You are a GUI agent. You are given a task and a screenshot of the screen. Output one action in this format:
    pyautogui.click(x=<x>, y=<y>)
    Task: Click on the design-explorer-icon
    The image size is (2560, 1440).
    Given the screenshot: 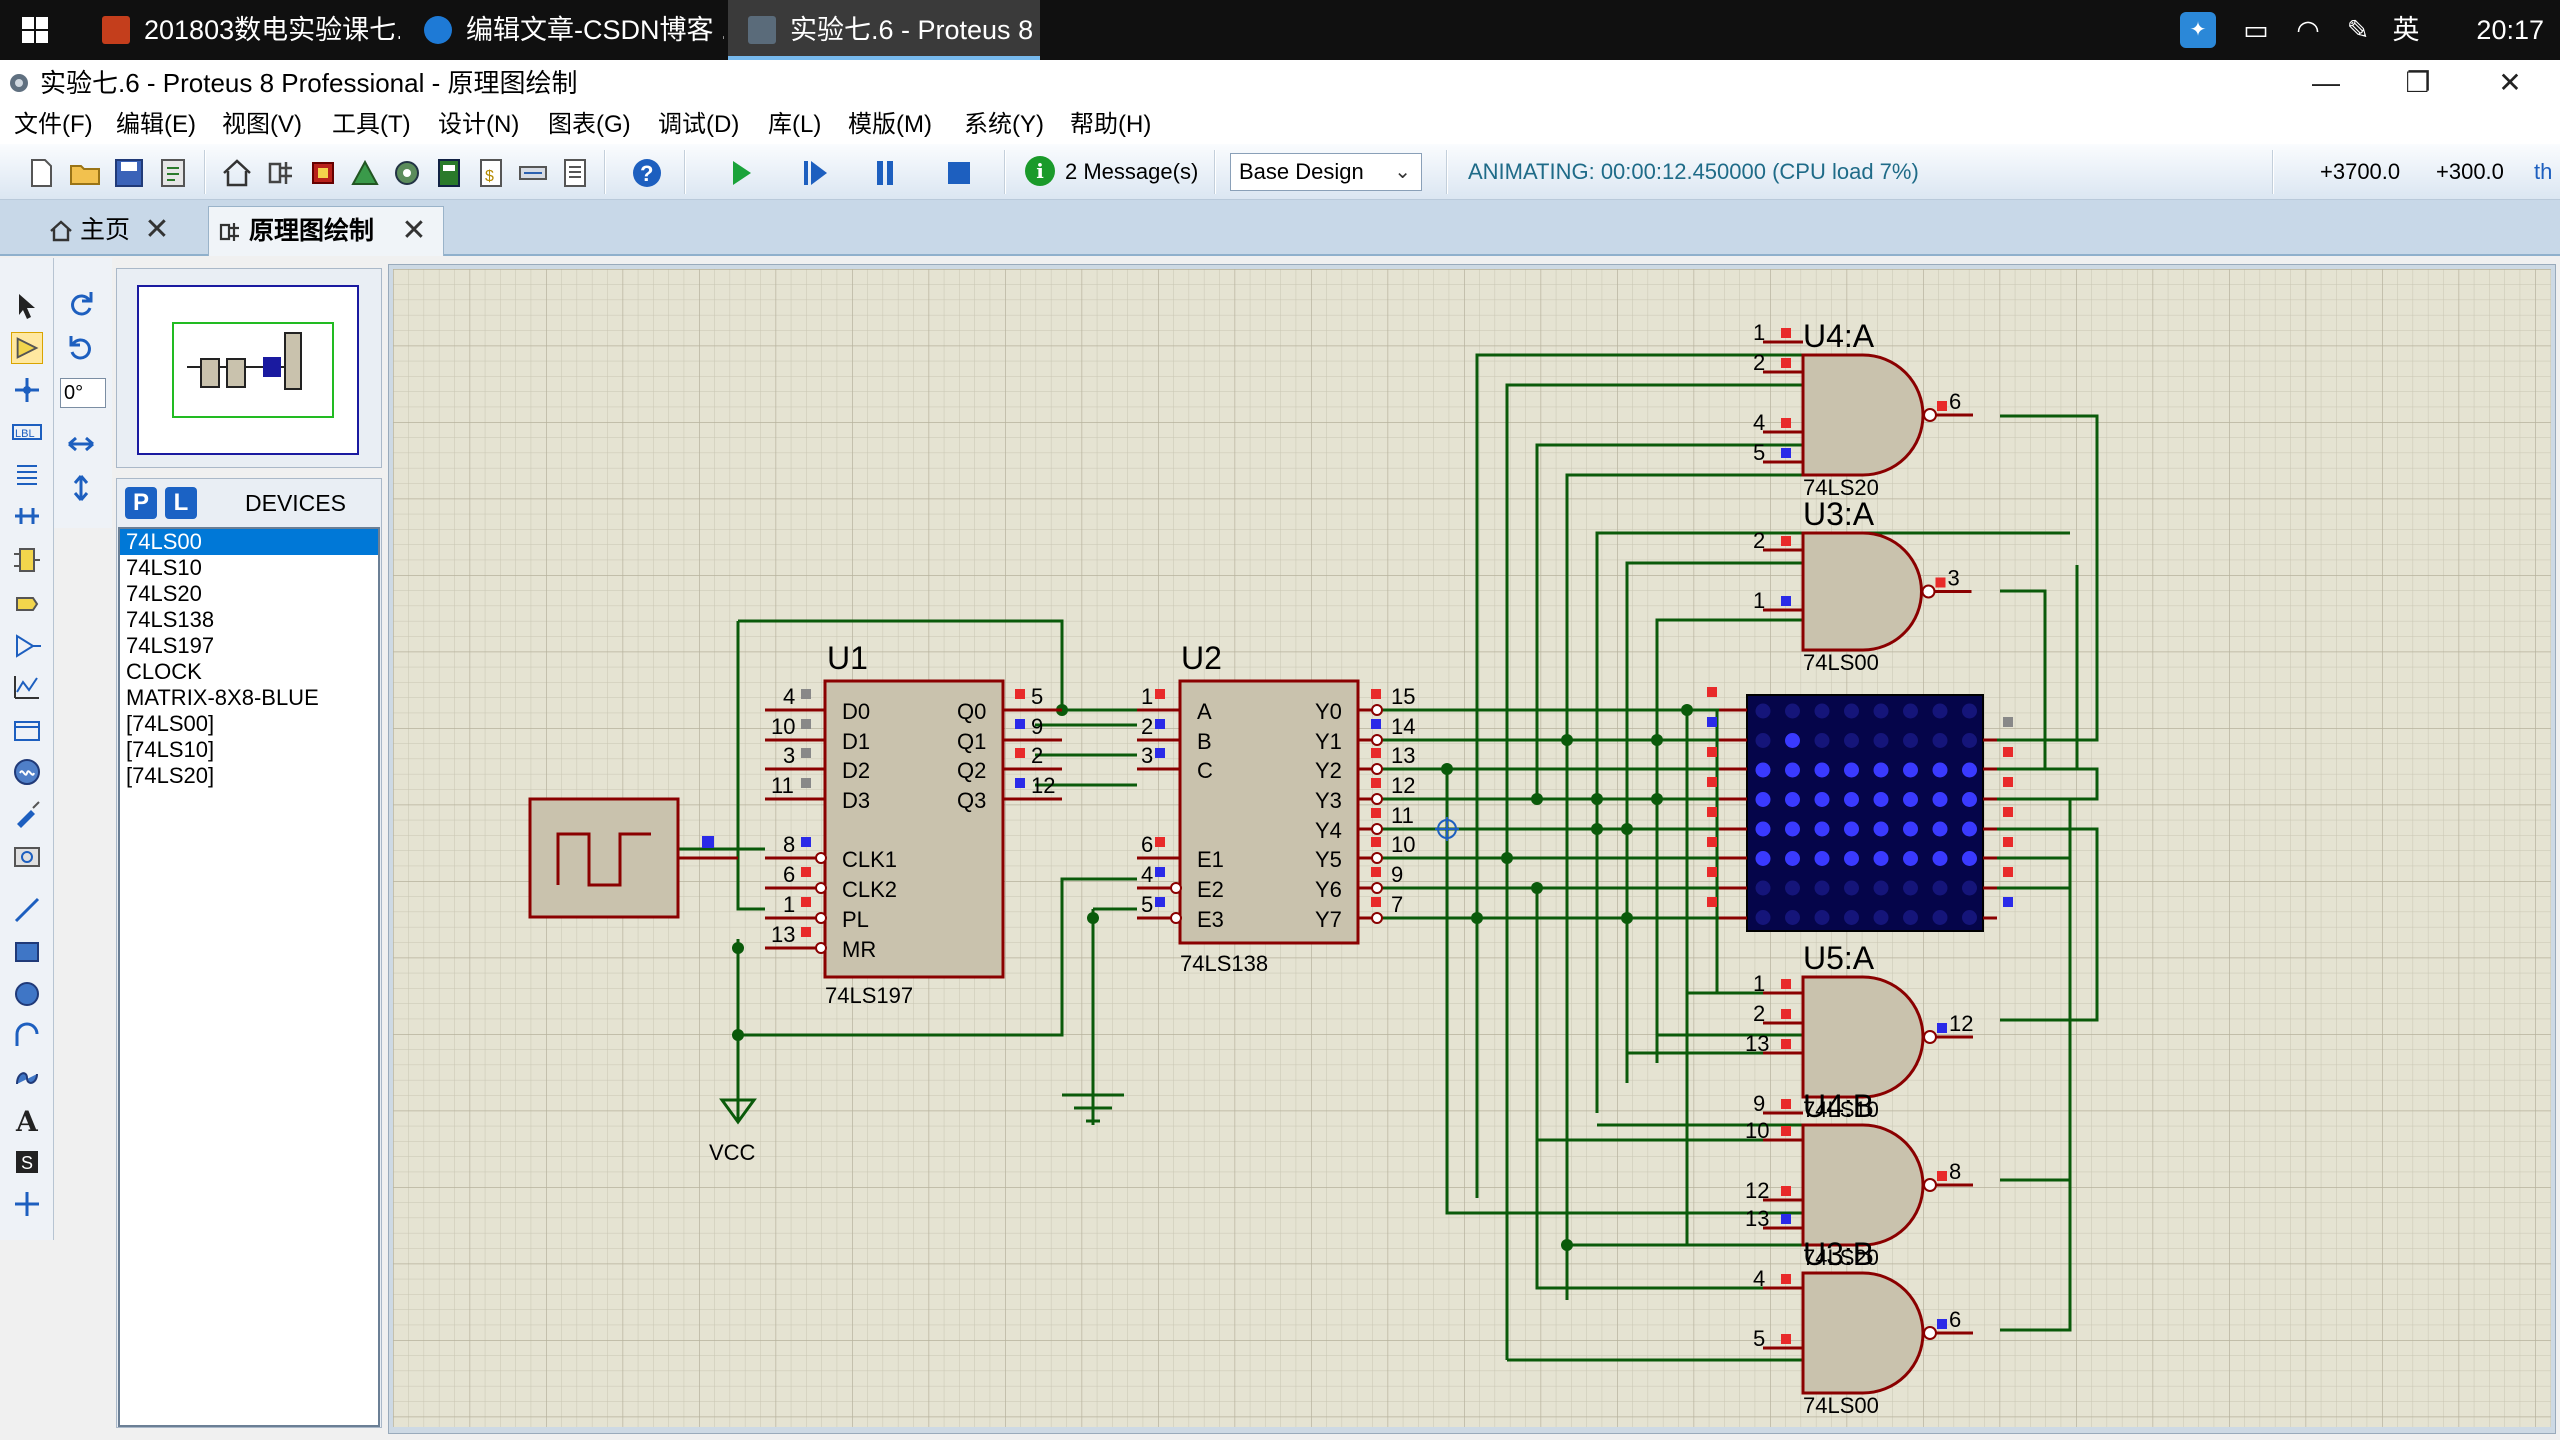 What is the action you would take?
    pyautogui.click(x=449, y=173)
    